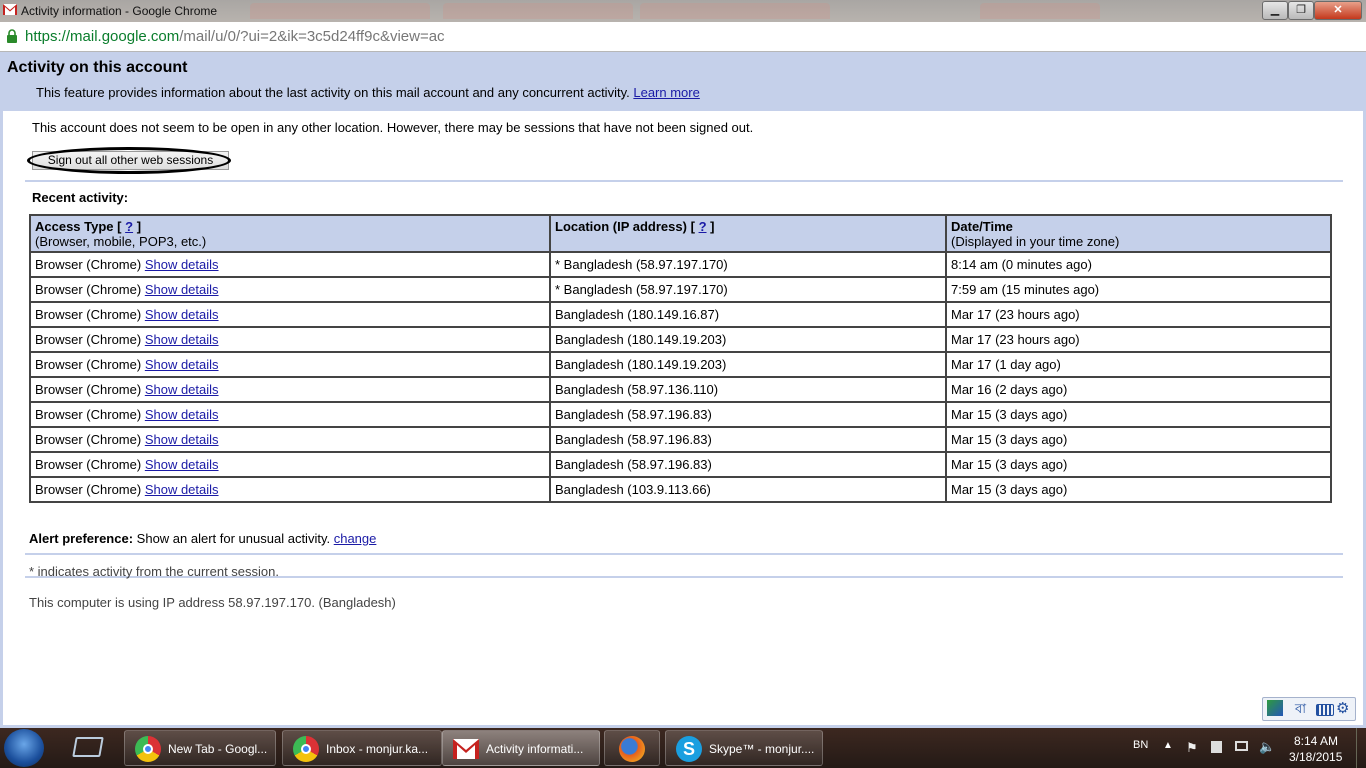 The width and height of the screenshot is (1366, 768). What do you see at coordinates (1275, 10) in the screenshot?
I see `minimize-button: ▁` at bounding box center [1275, 10].